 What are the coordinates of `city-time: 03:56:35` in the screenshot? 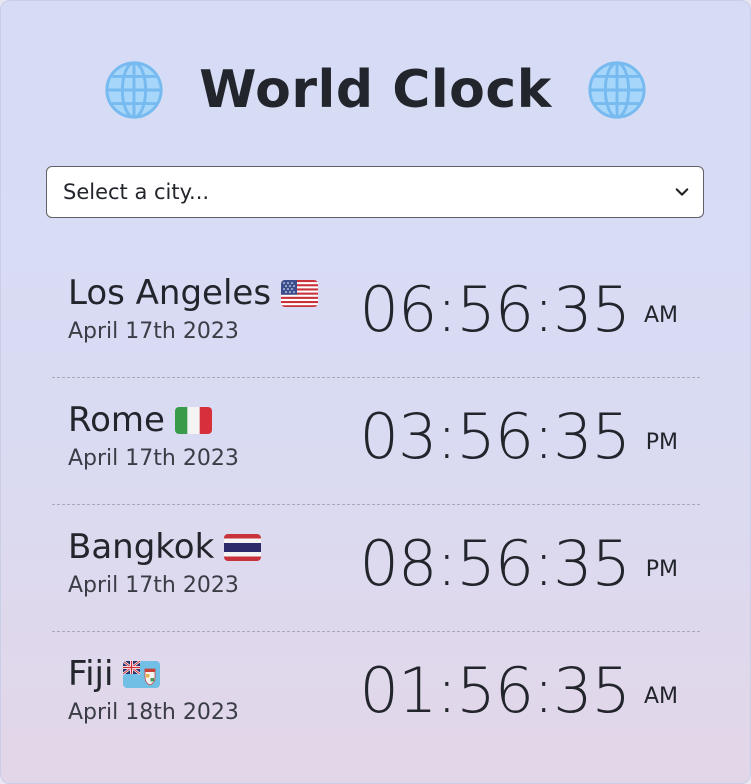 It's located at (495, 436).